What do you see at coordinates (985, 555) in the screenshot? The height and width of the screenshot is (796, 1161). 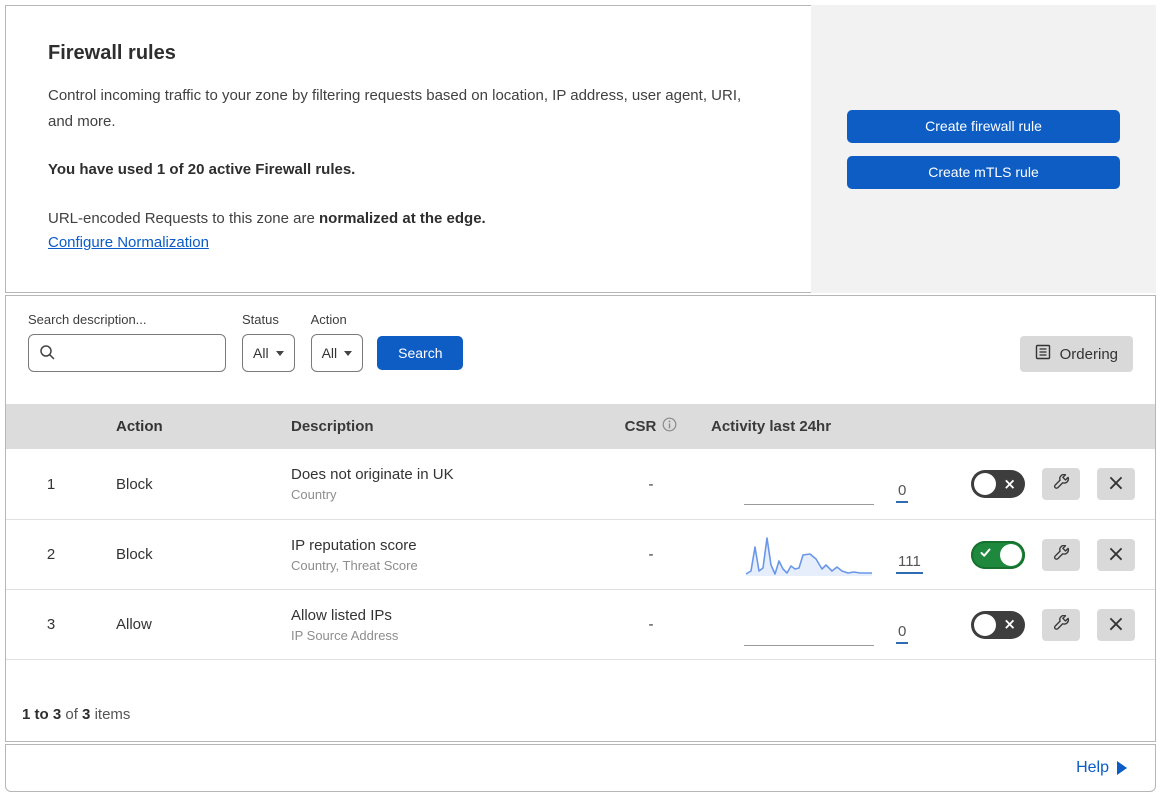 I see `check-icon` at bounding box center [985, 555].